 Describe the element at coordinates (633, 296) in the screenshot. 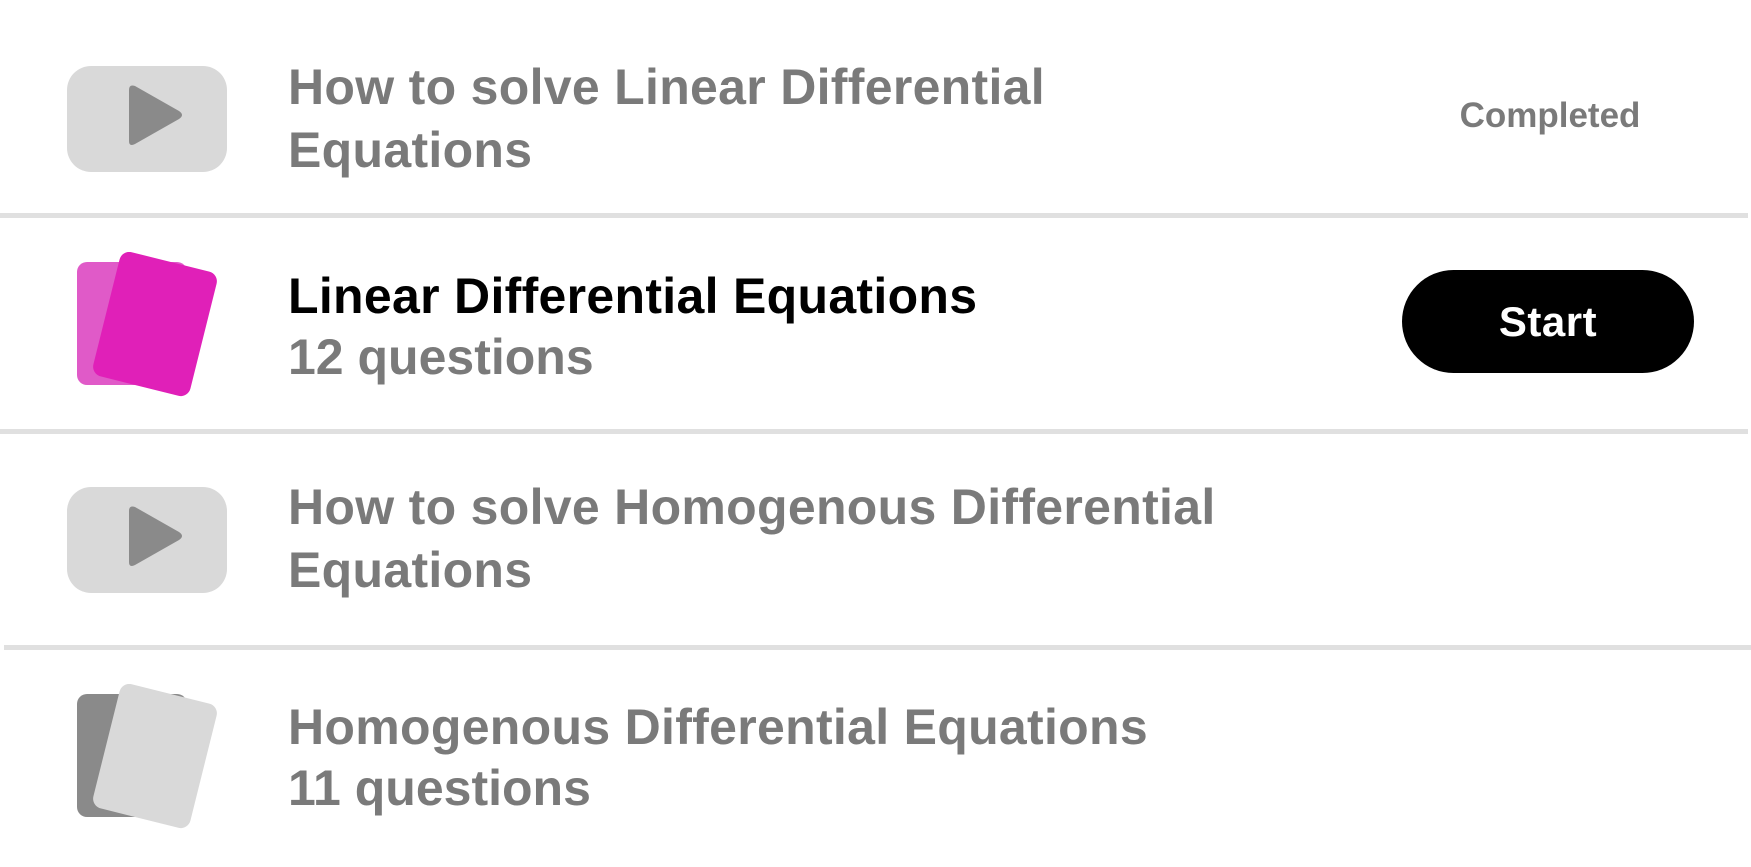

I see `item-title: Linear Differential Equations` at that location.